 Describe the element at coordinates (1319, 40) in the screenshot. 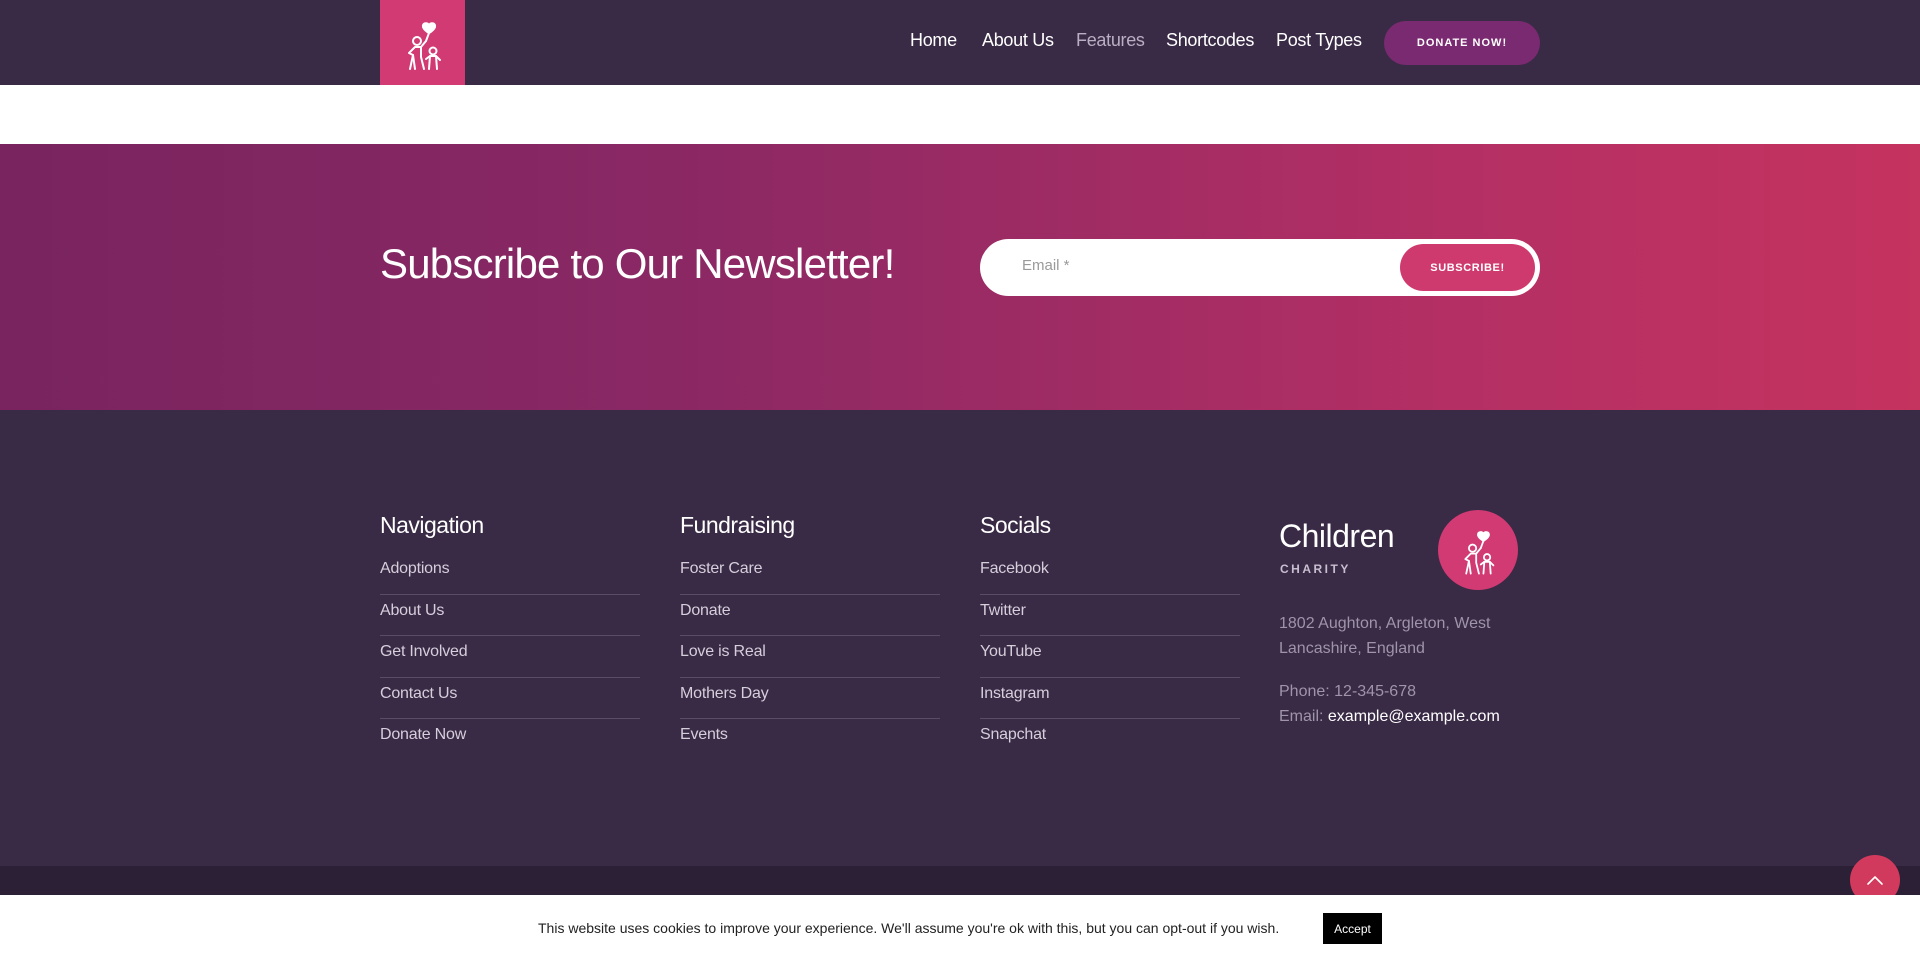

I see `nav-post-types: Post Types` at that location.